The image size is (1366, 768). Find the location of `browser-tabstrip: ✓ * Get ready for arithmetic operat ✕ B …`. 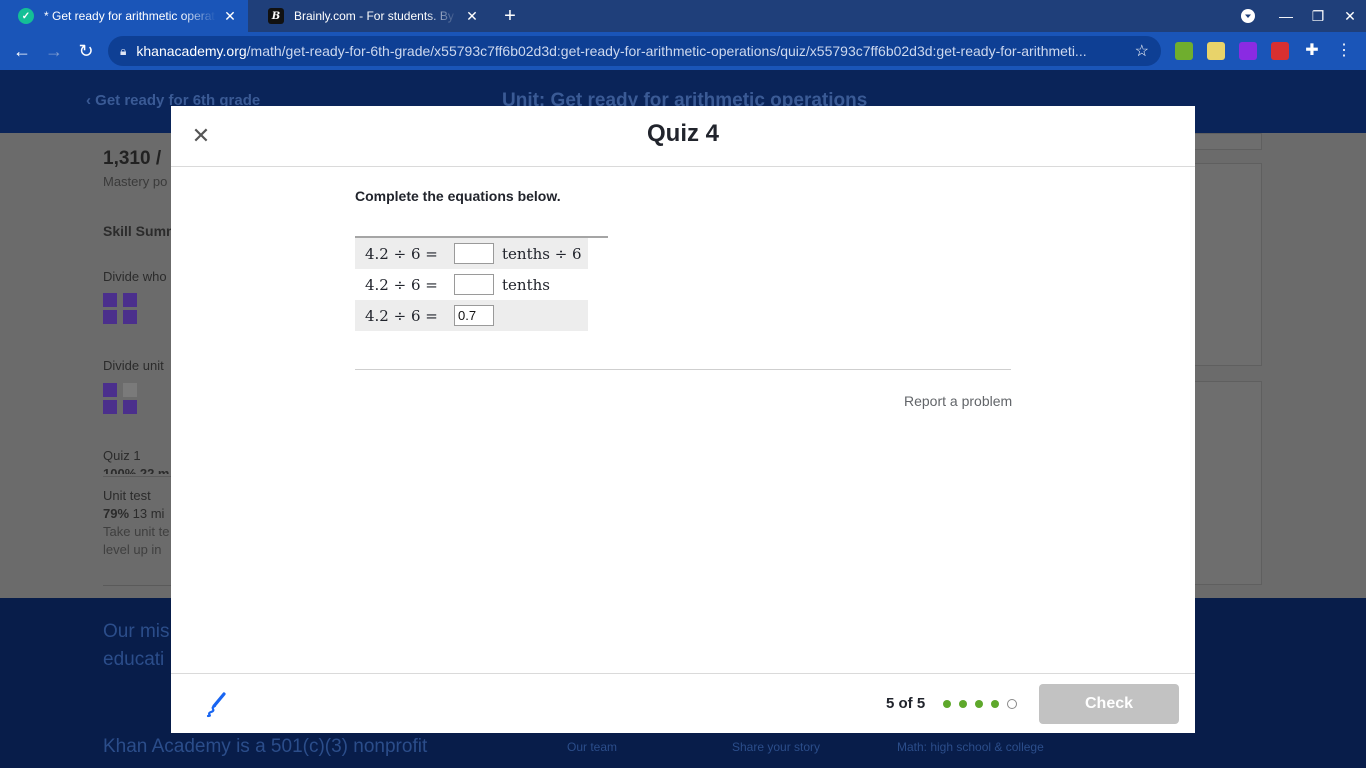

browser-tabstrip: ✓ * Get ready for arithmetic operat ✕ B … is located at coordinates (683, 16).